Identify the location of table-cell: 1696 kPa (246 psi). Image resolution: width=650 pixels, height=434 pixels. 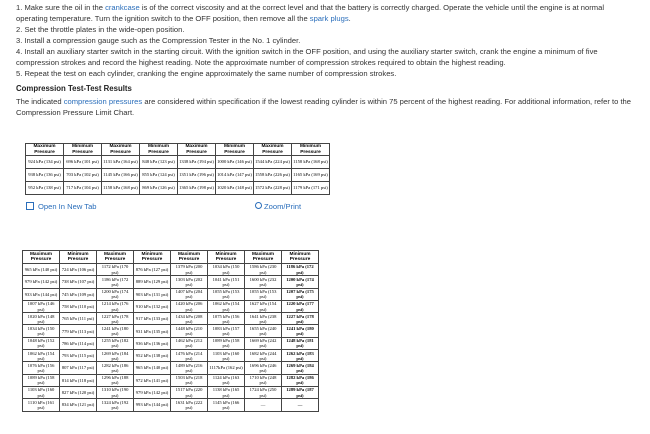
(263, 368).